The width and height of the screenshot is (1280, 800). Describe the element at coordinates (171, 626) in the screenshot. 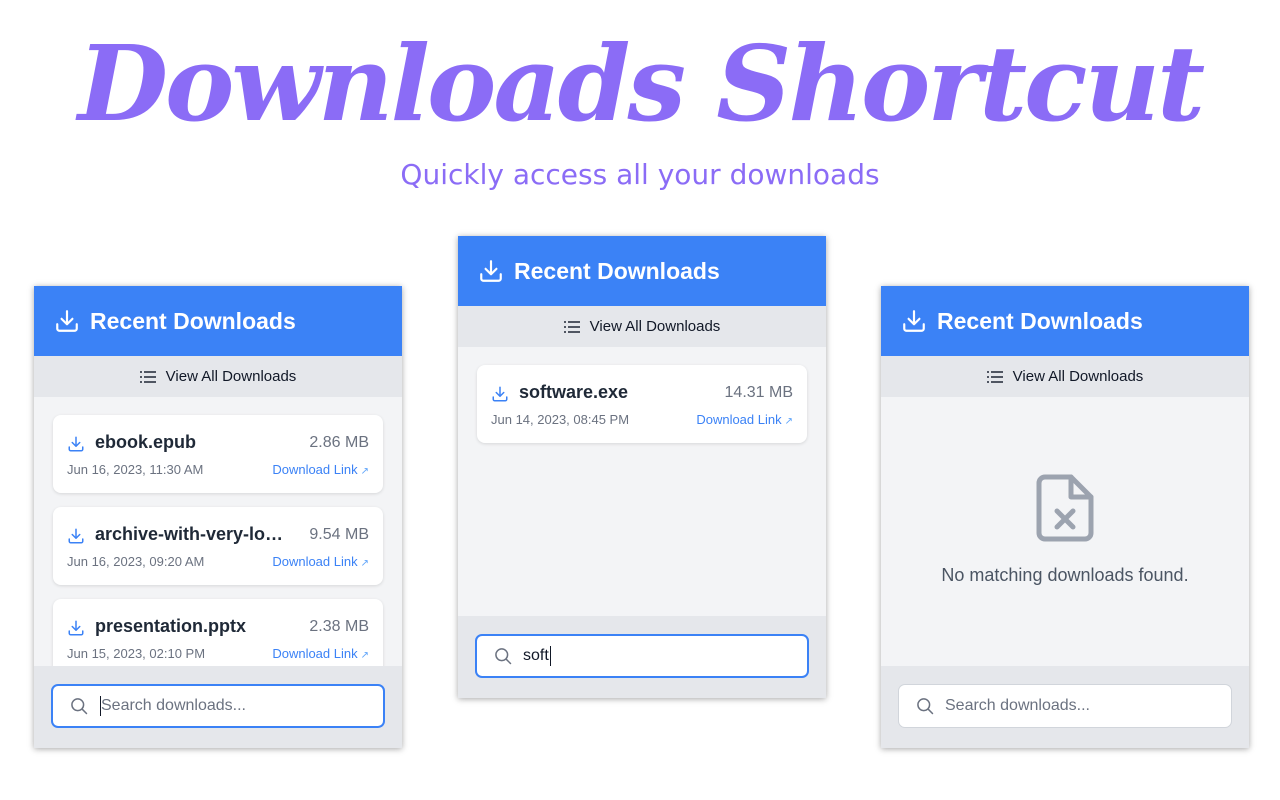

I see `file-name: presentation.pptx` at that location.